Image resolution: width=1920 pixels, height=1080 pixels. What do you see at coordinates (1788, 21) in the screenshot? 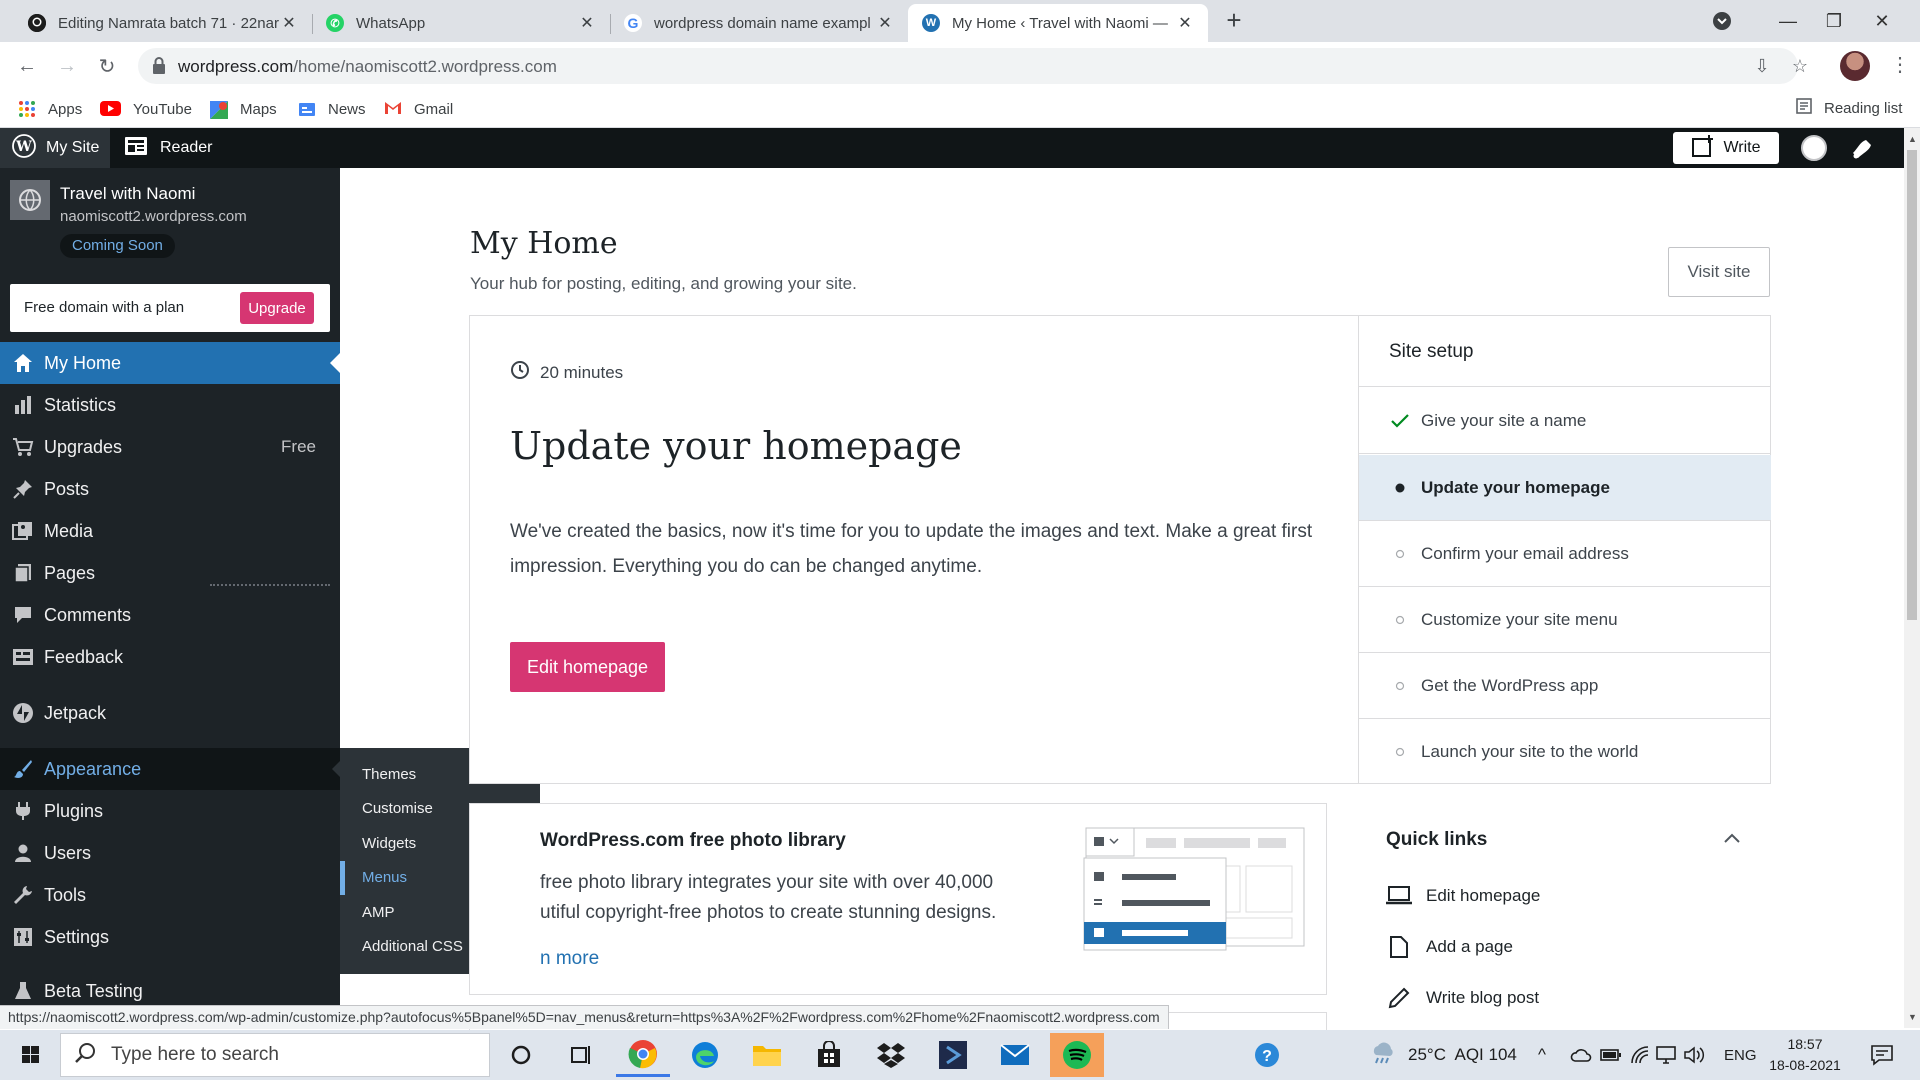
I see `minimize-icon: —` at bounding box center [1788, 21].